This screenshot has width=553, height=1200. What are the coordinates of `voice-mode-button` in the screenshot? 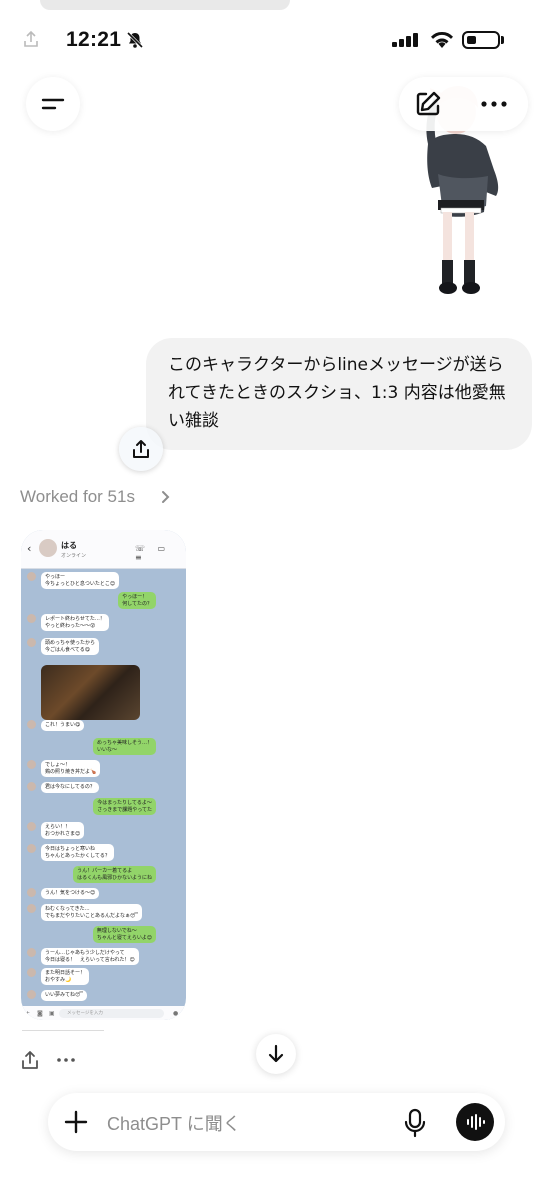 It's located at (475, 1122).